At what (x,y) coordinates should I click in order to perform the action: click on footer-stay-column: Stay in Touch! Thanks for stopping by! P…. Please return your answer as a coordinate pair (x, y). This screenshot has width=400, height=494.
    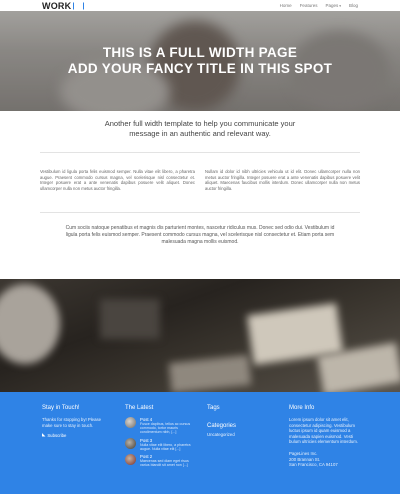
    Looking at the image, I should click on (77, 421).